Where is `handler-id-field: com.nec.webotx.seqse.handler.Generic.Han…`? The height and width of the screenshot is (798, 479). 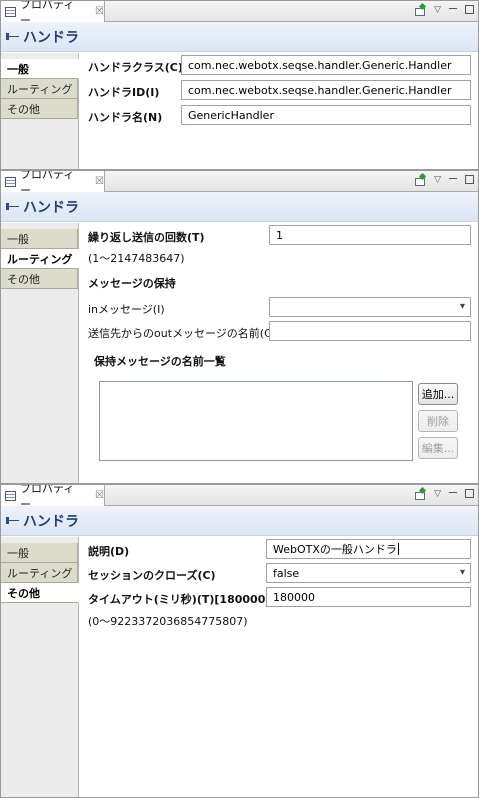
handler-id-field: com.nec.webotx.seqse.handler.Generic.Han… is located at coordinates (326, 90).